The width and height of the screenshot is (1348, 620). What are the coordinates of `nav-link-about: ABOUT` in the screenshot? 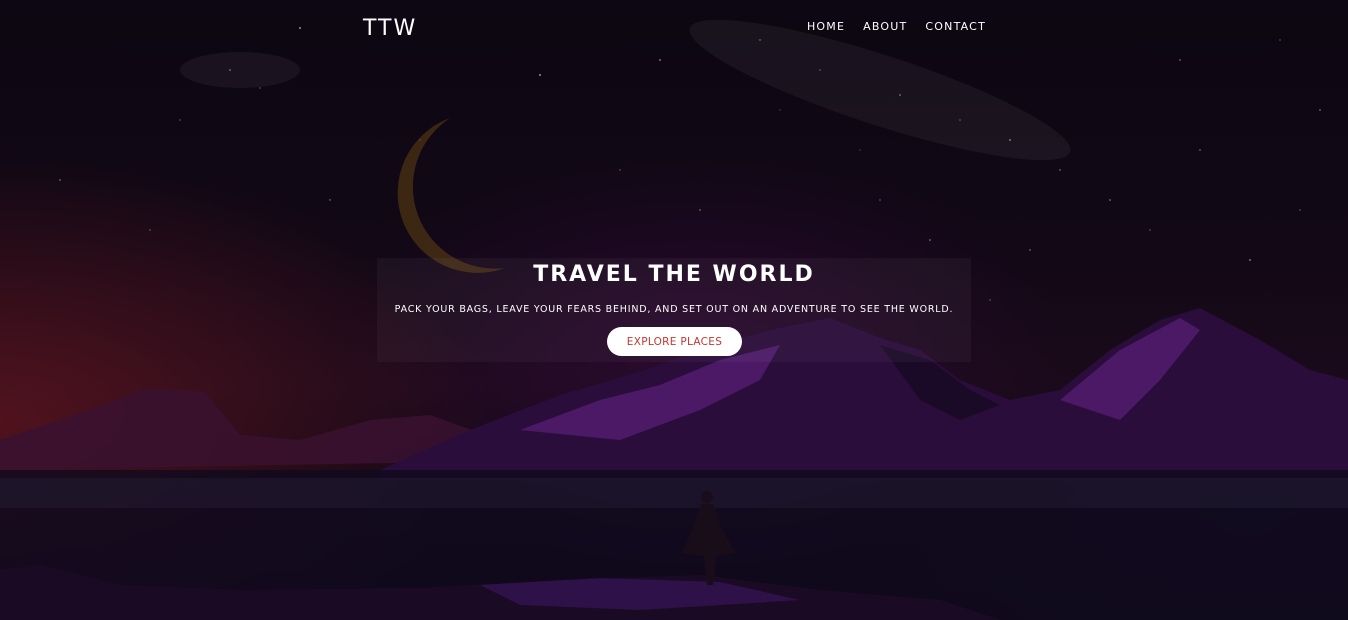 It's located at (885, 27).